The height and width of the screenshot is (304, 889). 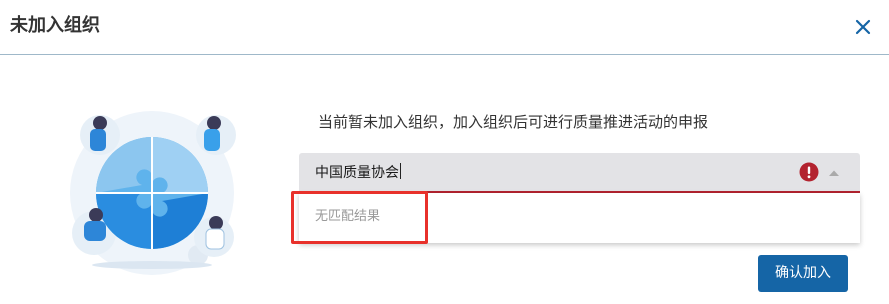 I want to click on confirm-join-button: 确认加入, so click(x=803, y=273).